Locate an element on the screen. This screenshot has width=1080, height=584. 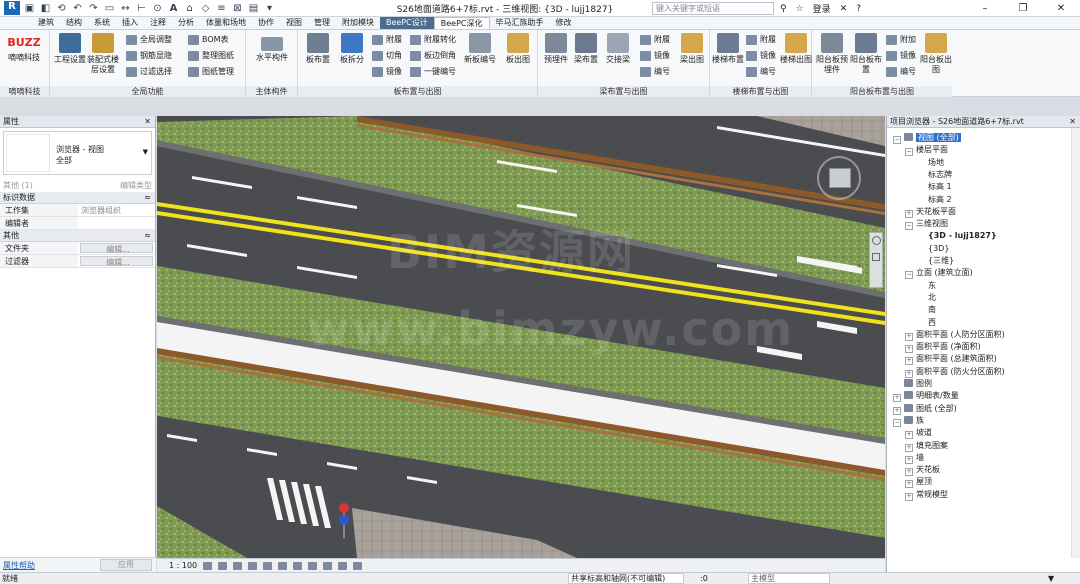
balcony-mirror-button: 镜像 is located at coordinates (901, 56).